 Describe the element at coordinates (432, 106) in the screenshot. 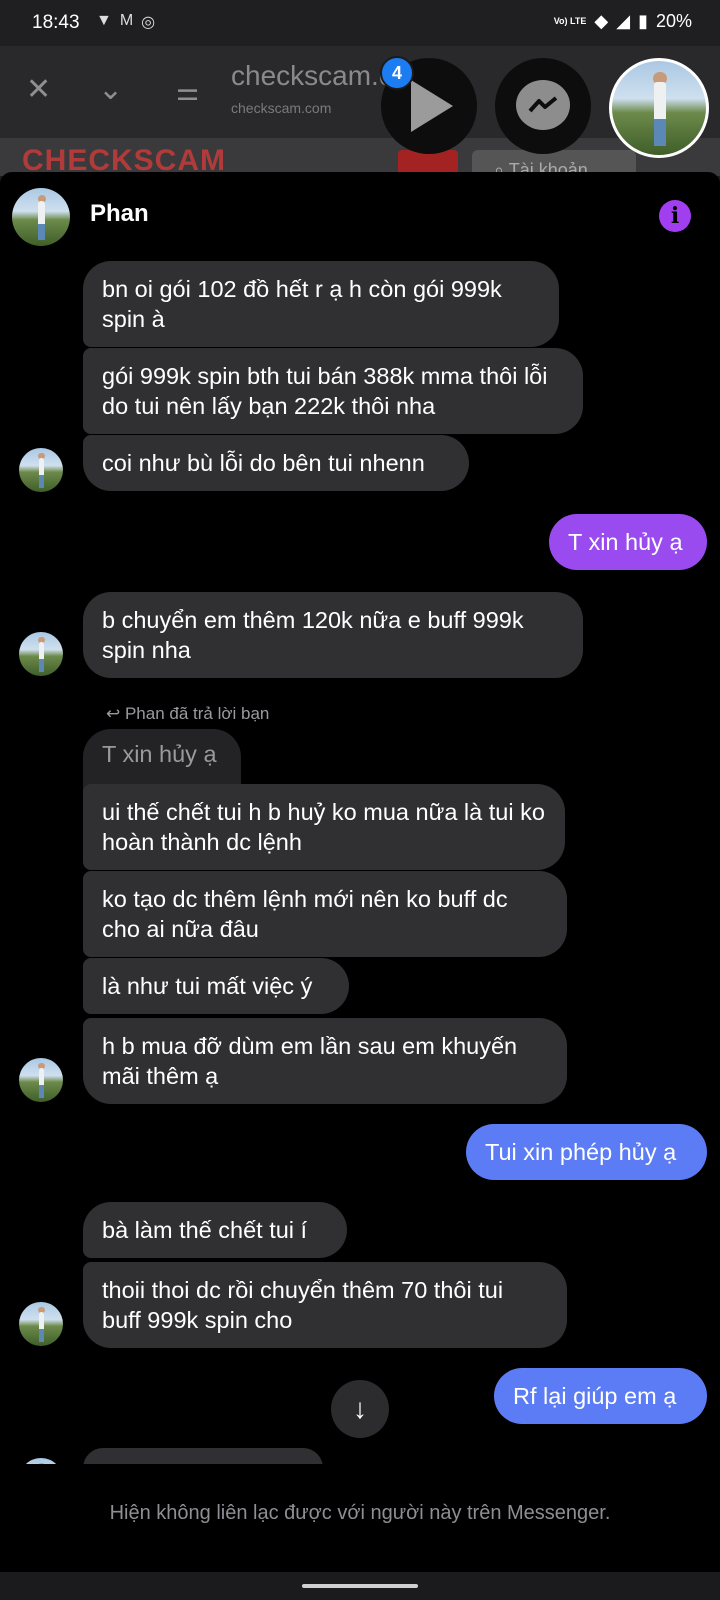

I see `play-icon` at that location.